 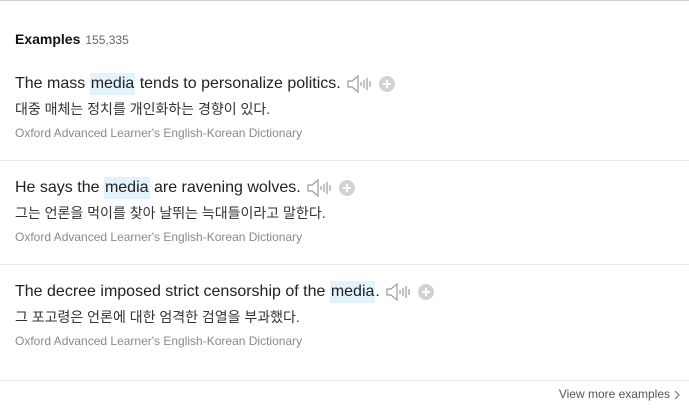 I want to click on examples-title: Examples, so click(x=48, y=39).